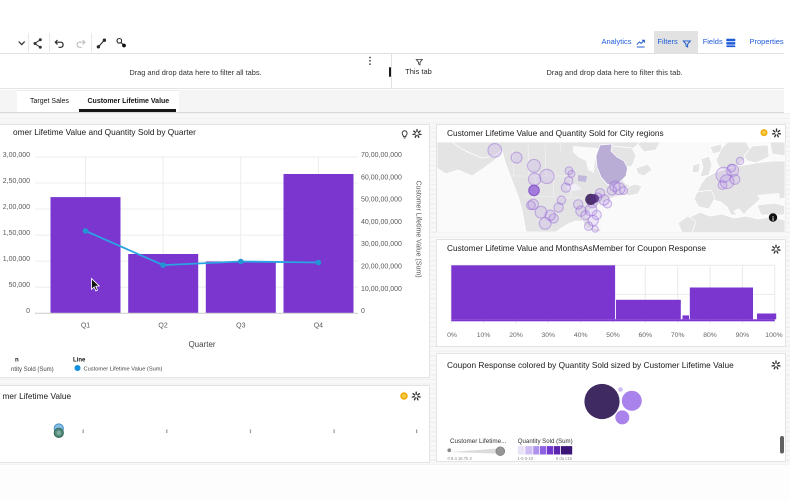 This screenshot has height=500, width=800. I want to click on svg-text: 20%, so click(516, 335).